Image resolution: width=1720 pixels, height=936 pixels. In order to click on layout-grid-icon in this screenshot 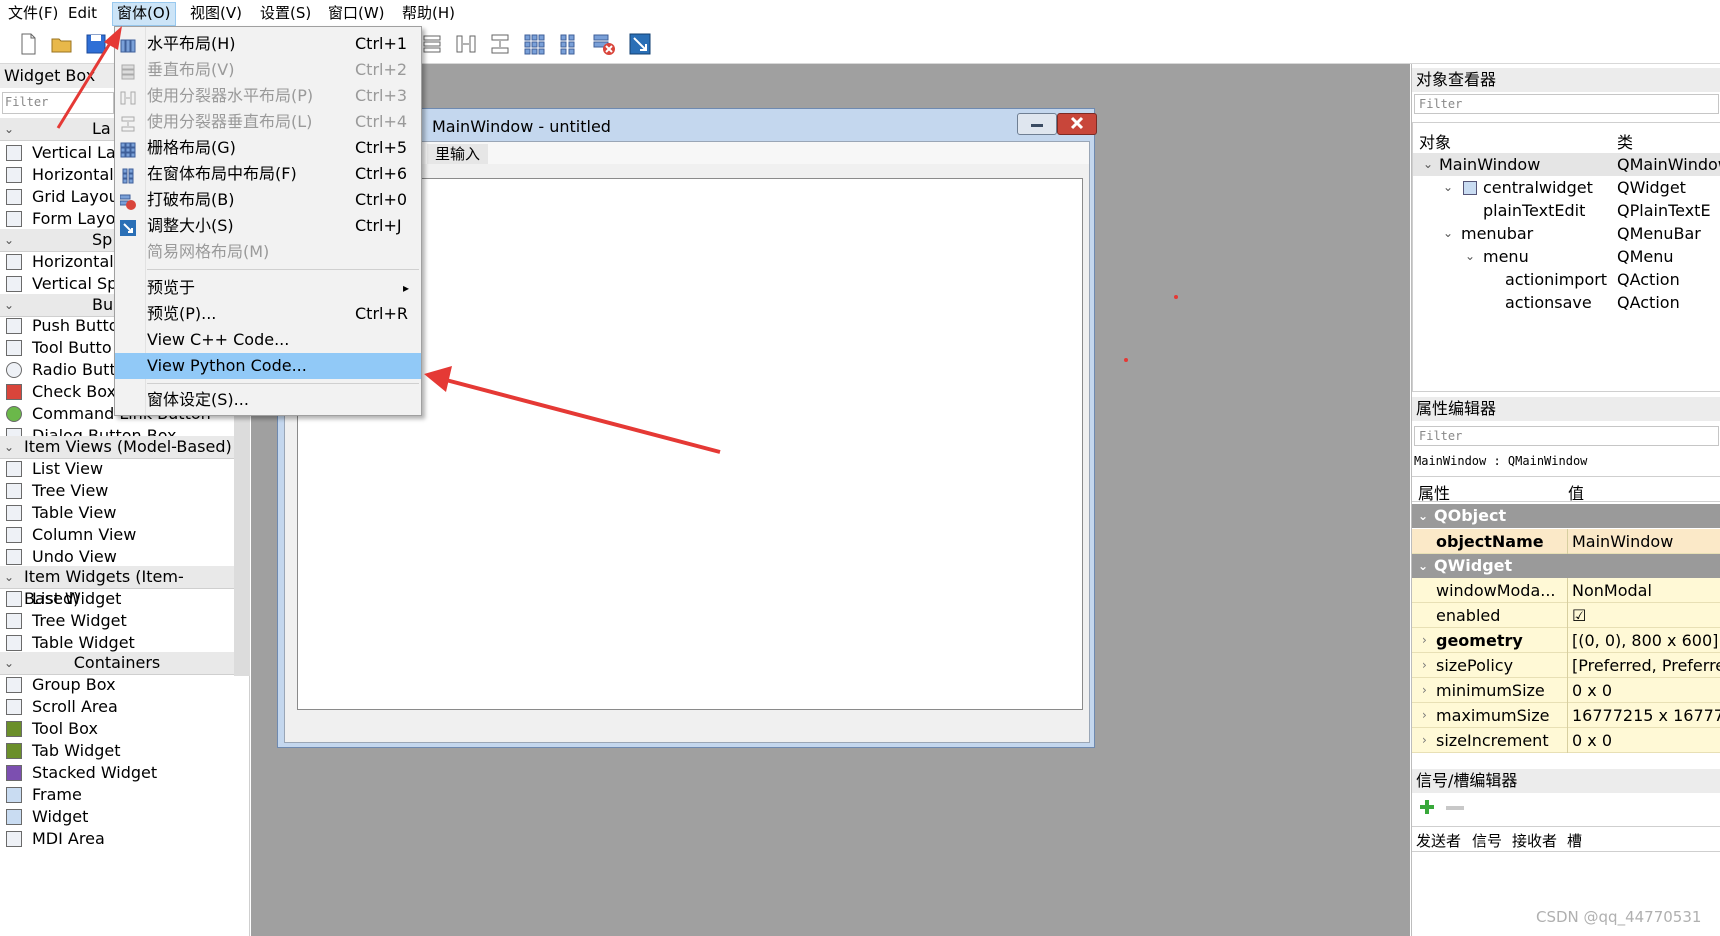, I will do `click(534, 44)`.